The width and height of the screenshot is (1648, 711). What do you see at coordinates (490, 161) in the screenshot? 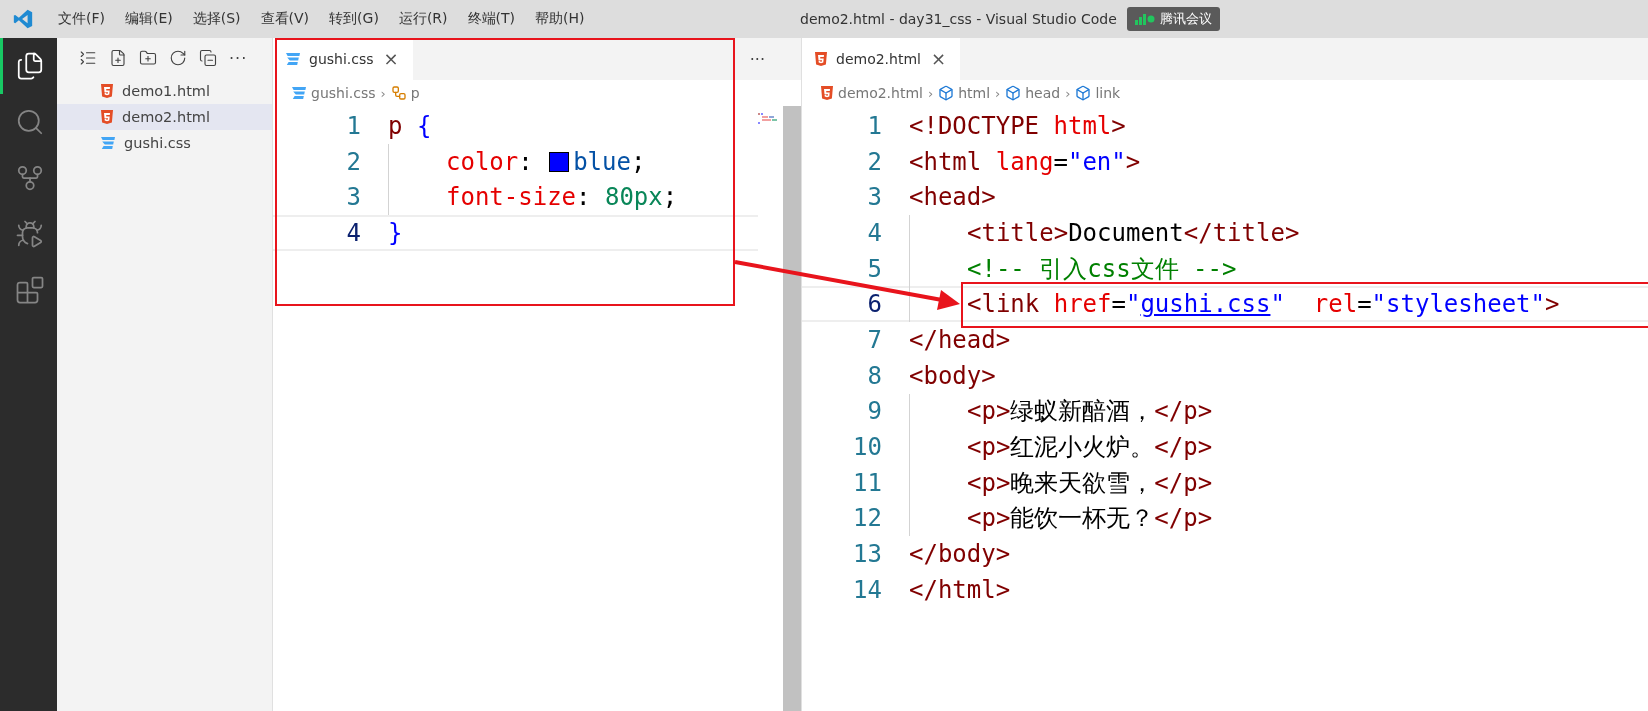
I see `code-text: color:` at bounding box center [490, 161].